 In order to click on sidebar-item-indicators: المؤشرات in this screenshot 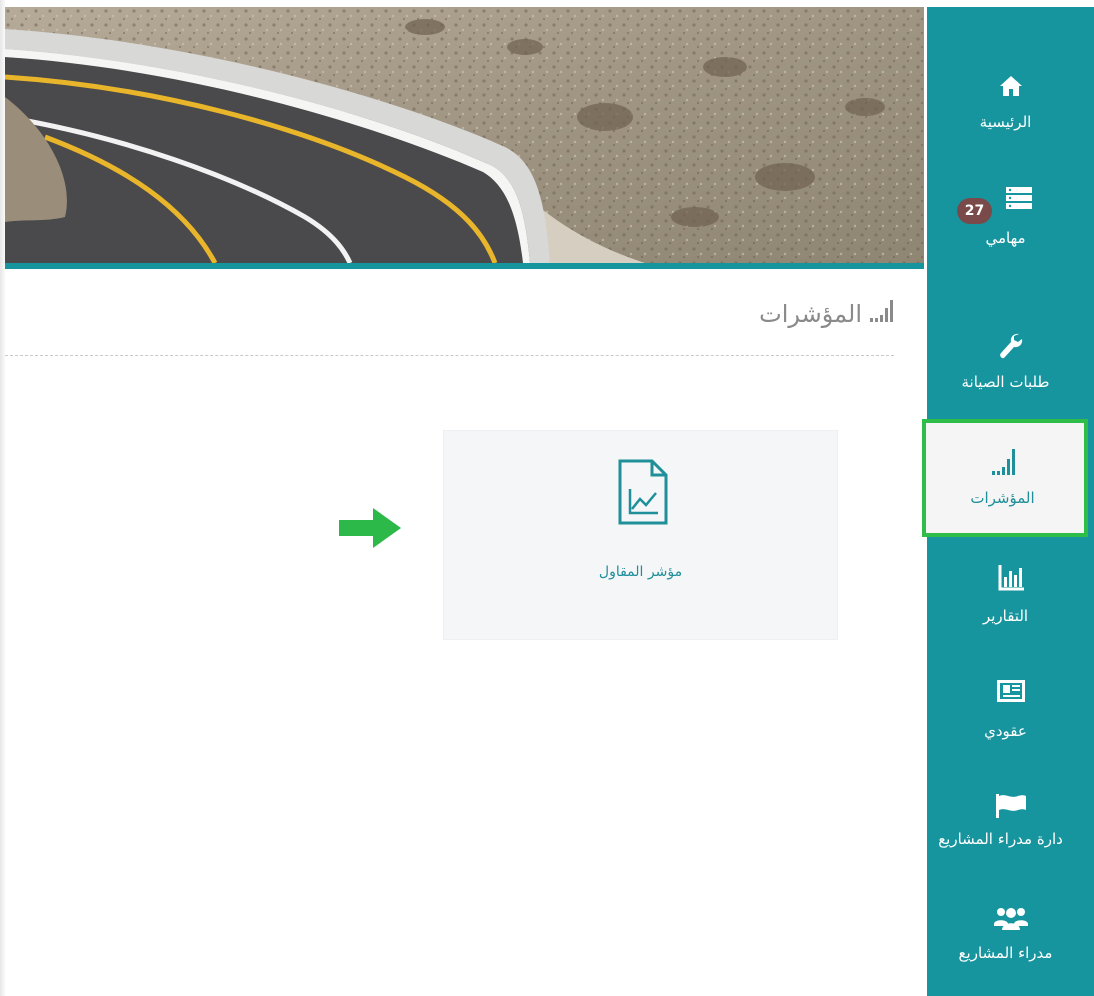, I will do `click(1005, 478)`.